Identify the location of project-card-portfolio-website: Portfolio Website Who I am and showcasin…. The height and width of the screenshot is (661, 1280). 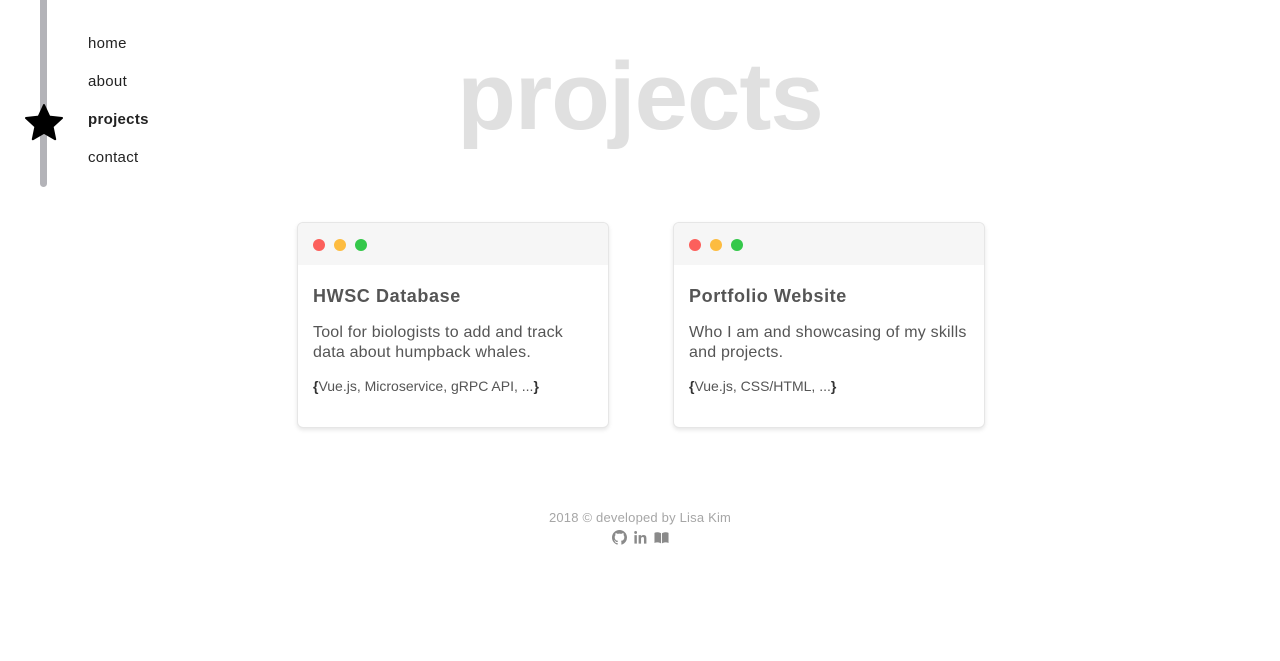
(829, 325).